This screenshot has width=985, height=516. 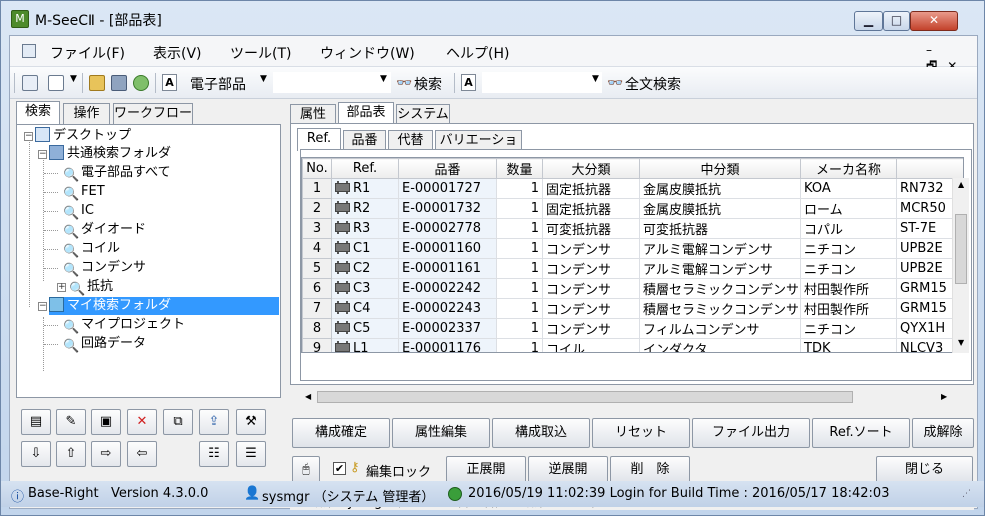 I want to click on table-row: 2 R2 E-00001732 1 固定抵抗器 金属皮膜抵抗 ローム MCR50, so click(x=632, y=208).